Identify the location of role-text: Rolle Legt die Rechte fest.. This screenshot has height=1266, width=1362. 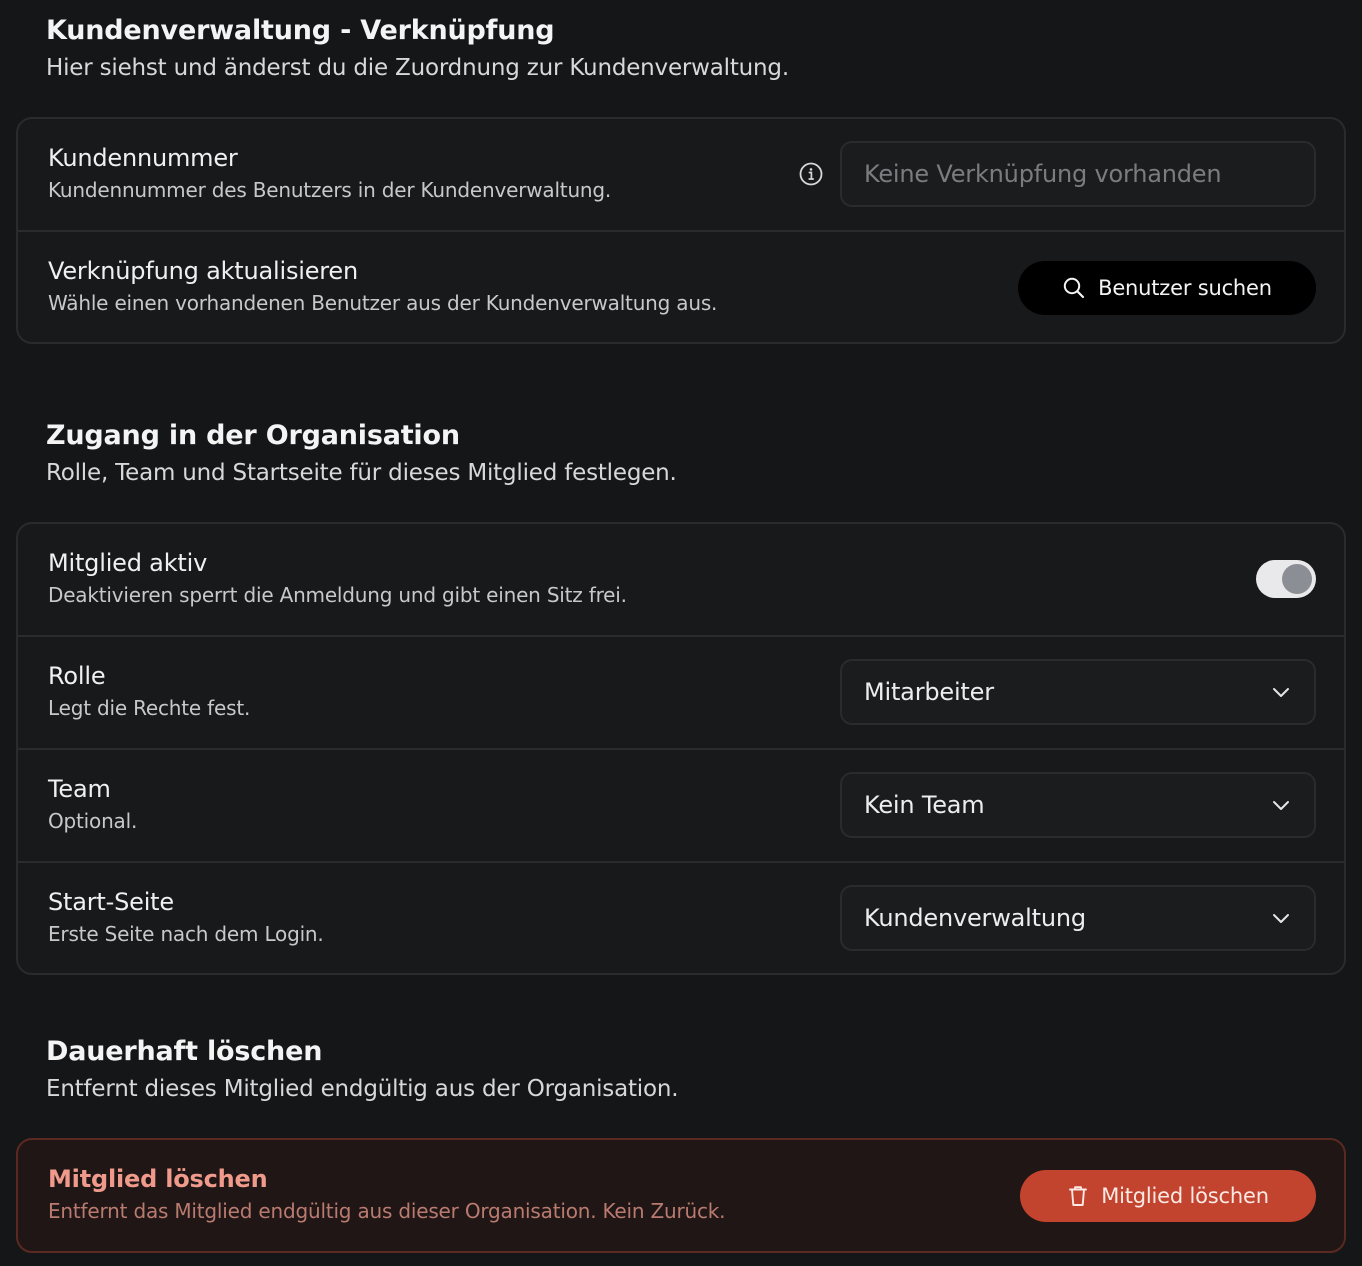
(149, 691).